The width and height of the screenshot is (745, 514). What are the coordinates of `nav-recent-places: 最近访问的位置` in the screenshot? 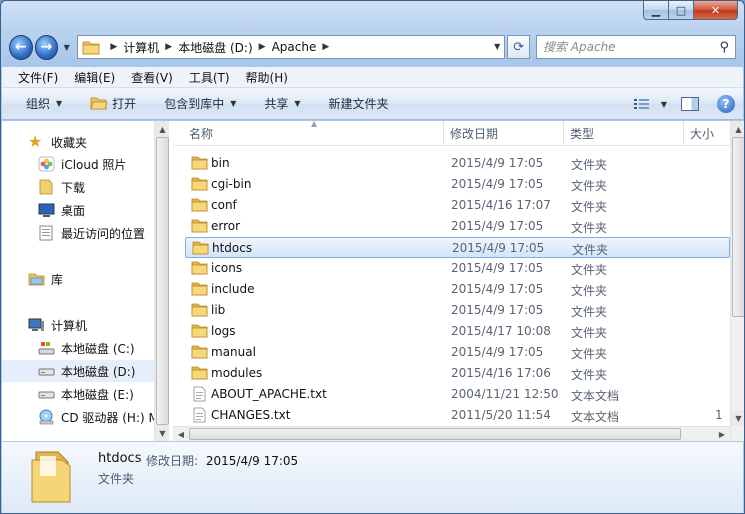 It's located at (78, 233).